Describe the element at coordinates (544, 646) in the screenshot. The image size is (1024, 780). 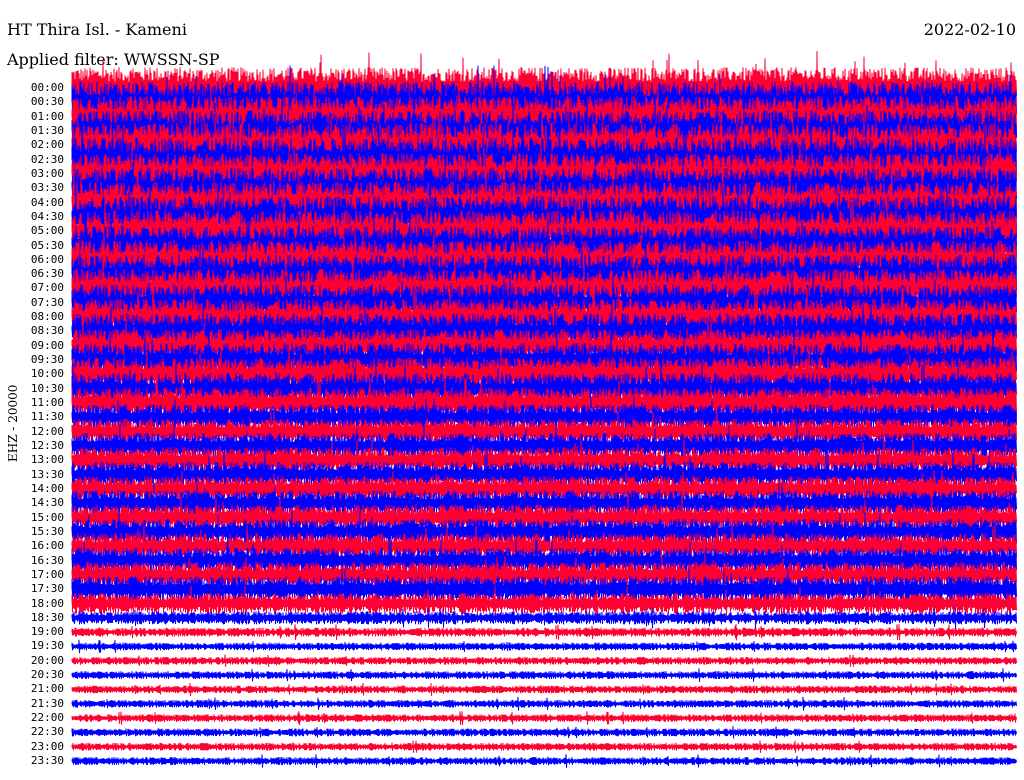
I see `trace-row-1930` at that location.